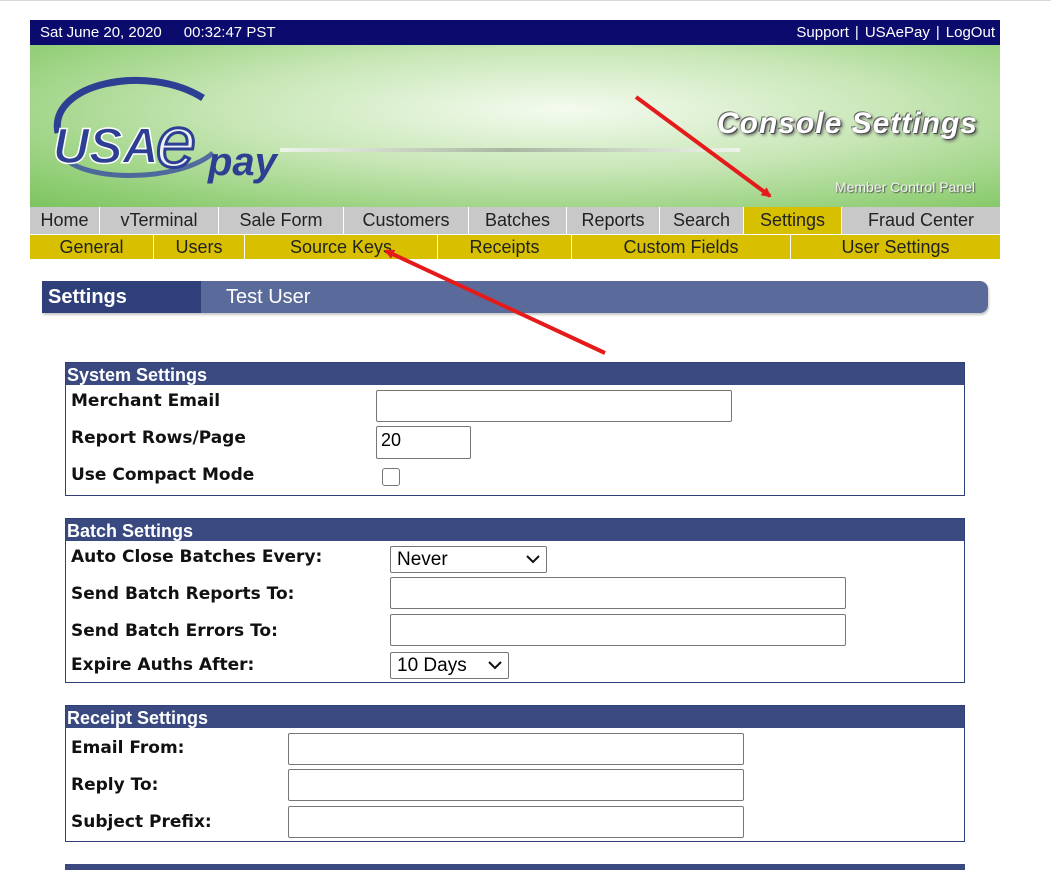 The width and height of the screenshot is (1051, 870). I want to click on nav-home: Home, so click(65, 220).